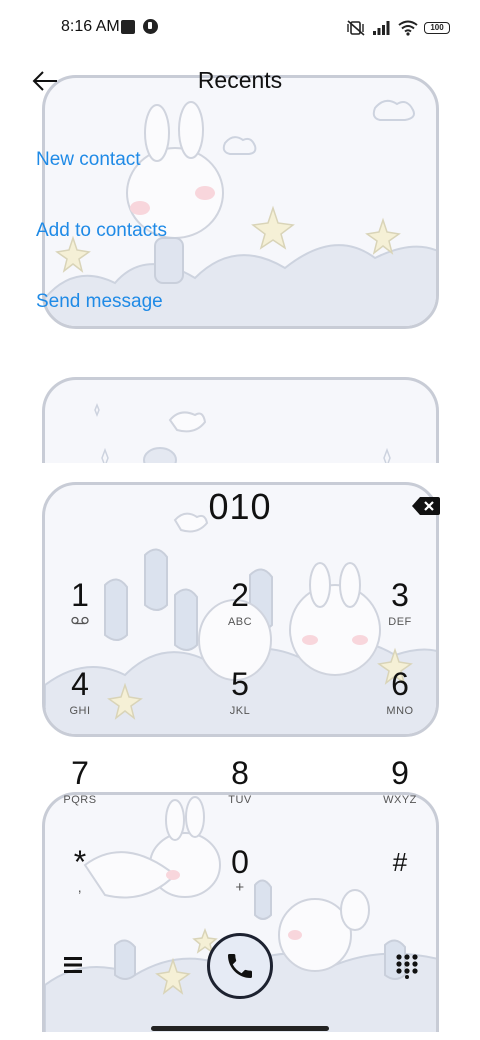 Image resolution: width=480 pixels, height=1040 pixels. I want to click on key-digit: 2, so click(240, 595).